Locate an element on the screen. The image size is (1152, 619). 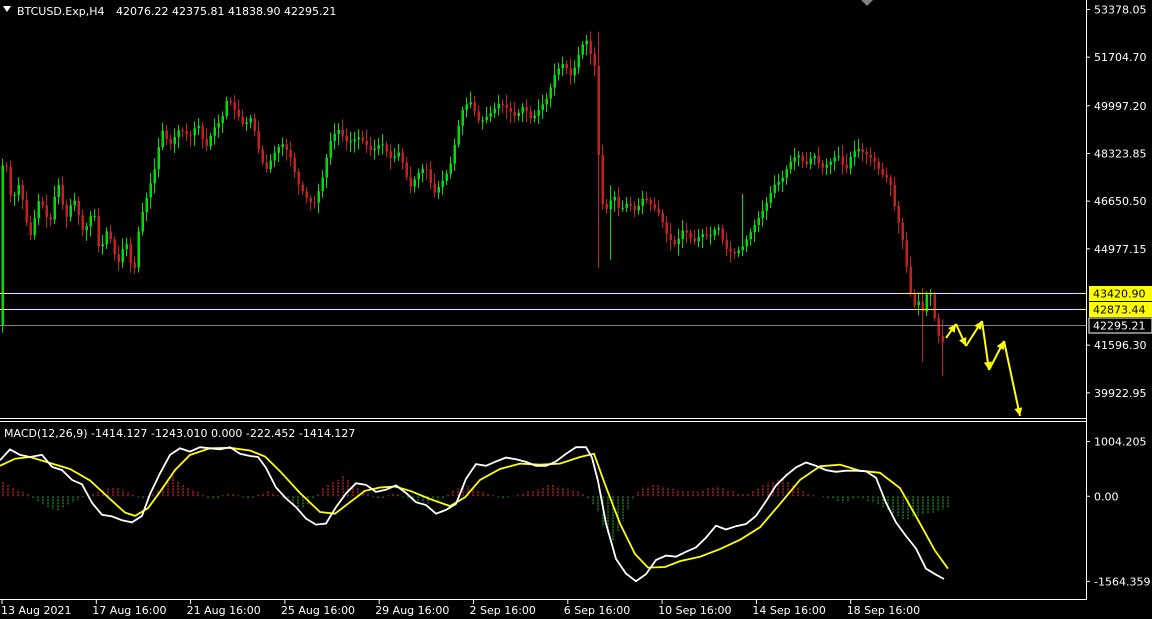
macd-tick-label: -1564.359 is located at coordinates (1122, 581).